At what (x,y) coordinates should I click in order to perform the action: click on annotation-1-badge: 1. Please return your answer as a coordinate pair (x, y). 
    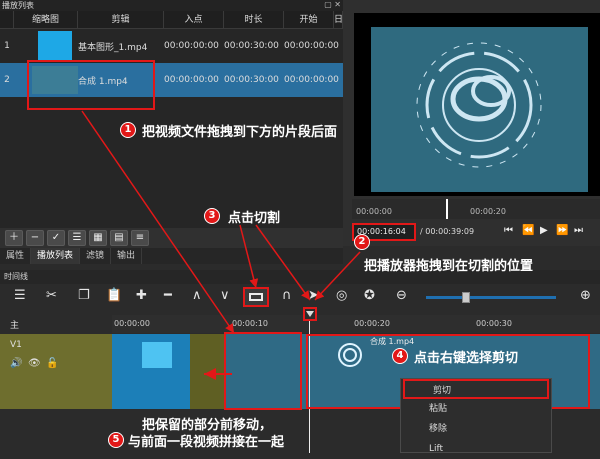
    Looking at the image, I should click on (128, 130).